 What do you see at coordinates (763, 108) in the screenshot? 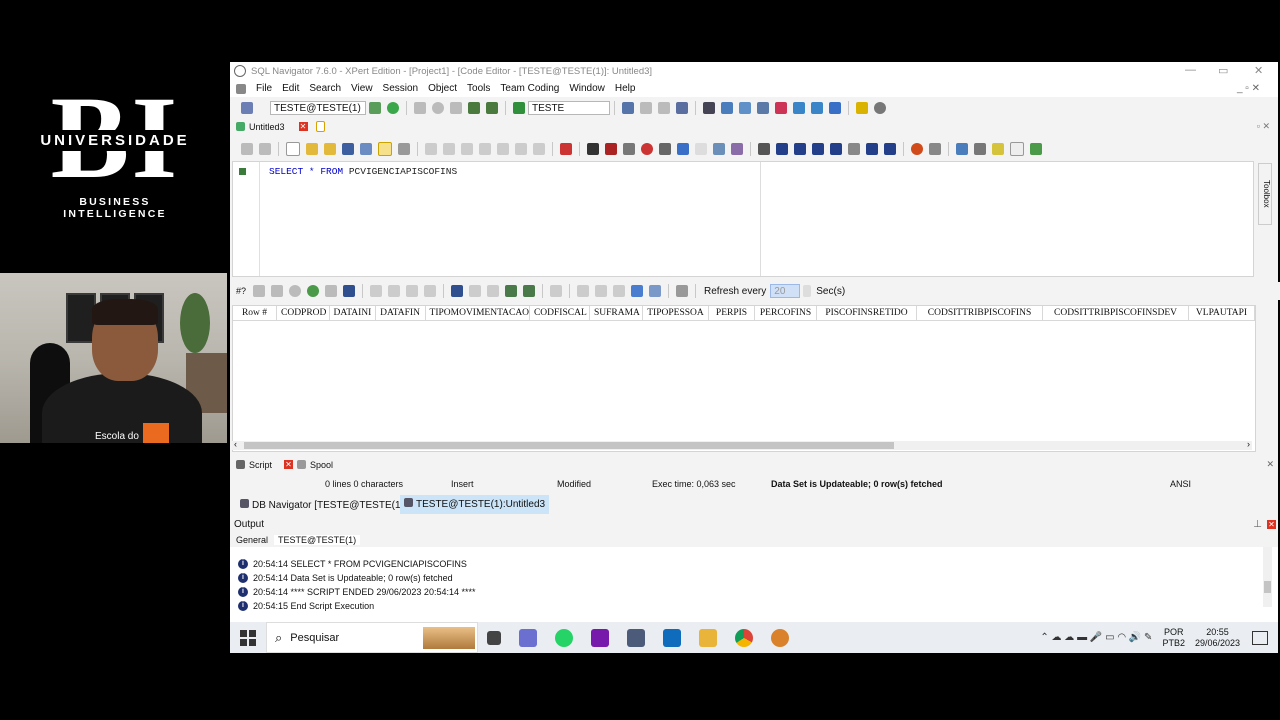
I see `history-icon` at bounding box center [763, 108].